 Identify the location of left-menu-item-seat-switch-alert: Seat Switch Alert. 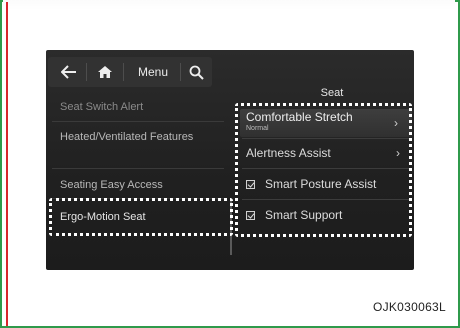
(101, 107).